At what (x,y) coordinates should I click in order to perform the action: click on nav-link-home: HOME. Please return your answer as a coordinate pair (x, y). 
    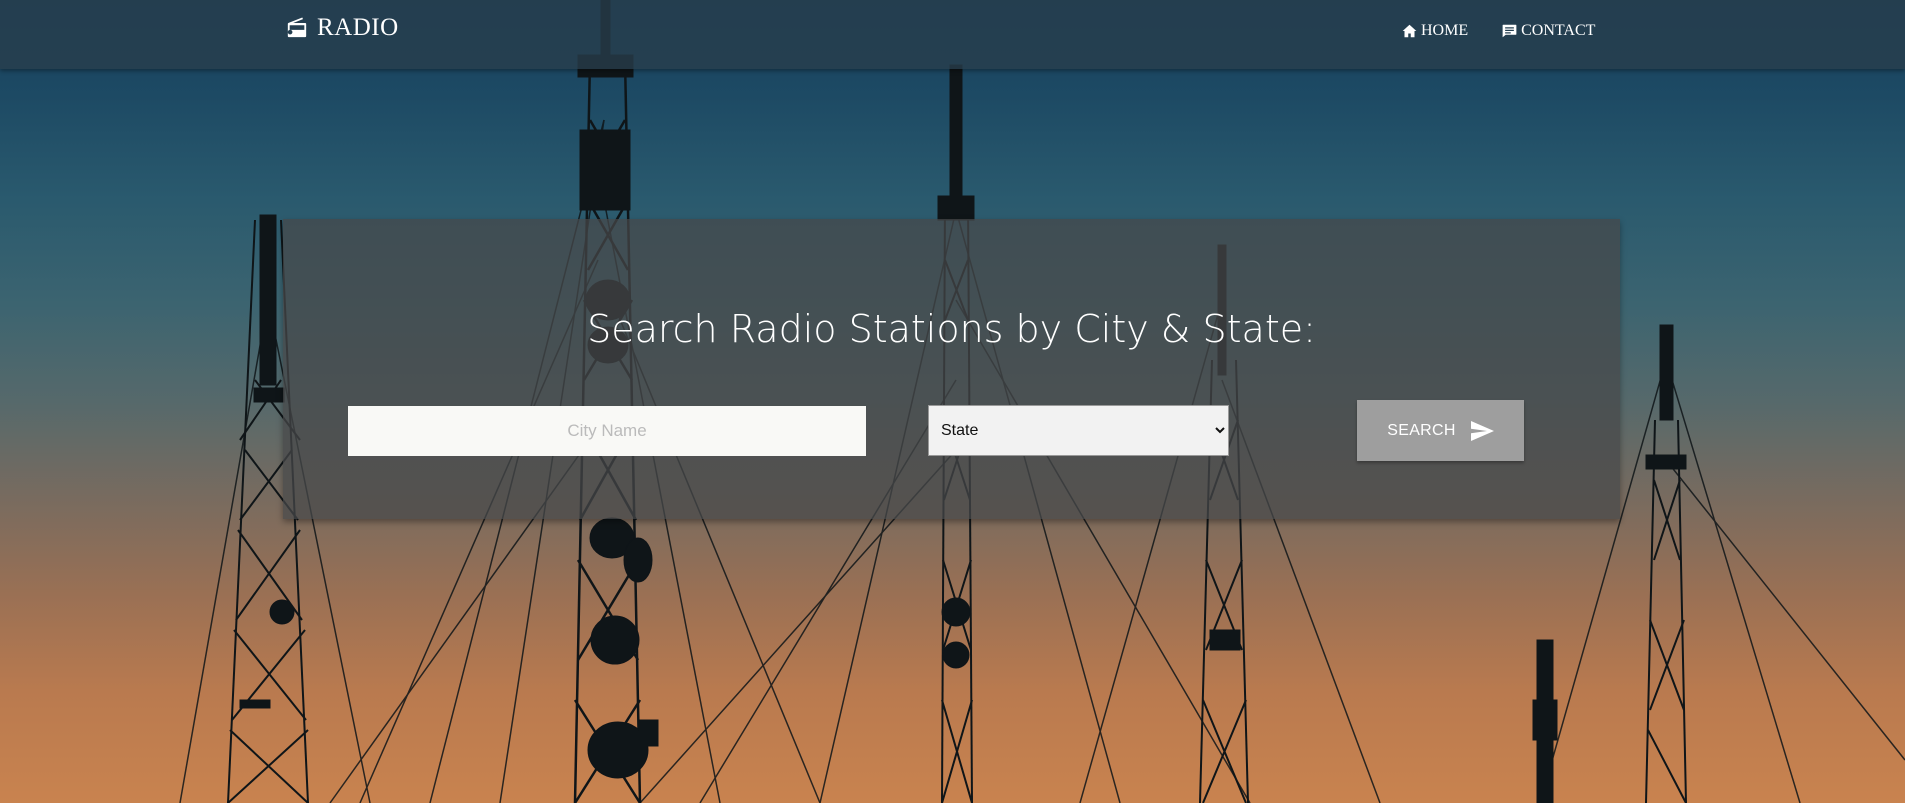
    Looking at the image, I should click on (1435, 31).